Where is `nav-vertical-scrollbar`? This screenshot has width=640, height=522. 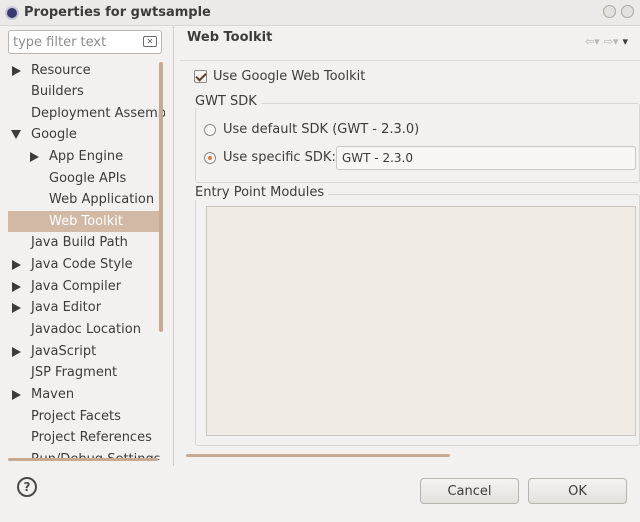 nav-vertical-scrollbar is located at coordinates (161, 197).